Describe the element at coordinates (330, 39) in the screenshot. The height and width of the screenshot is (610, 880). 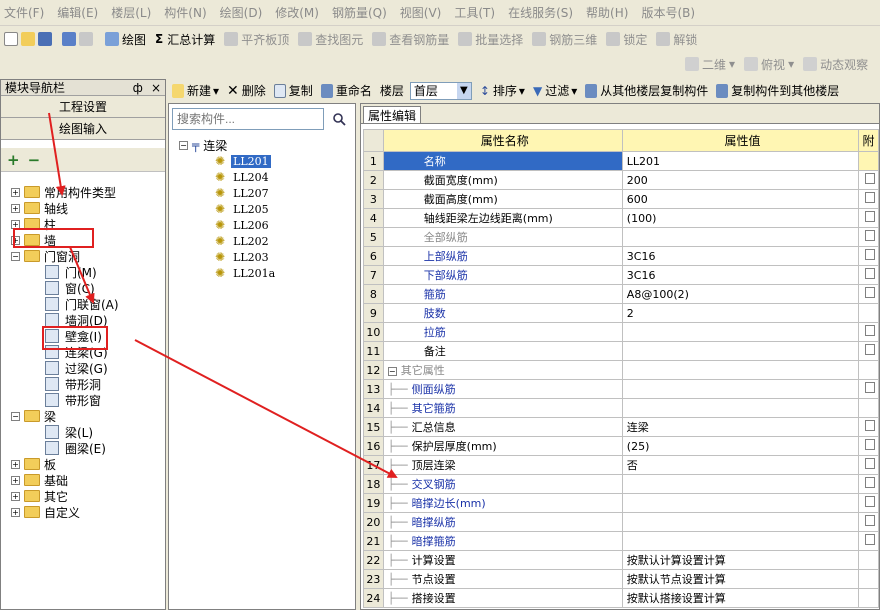
I see `find-element-button: 查找图元` at that location.